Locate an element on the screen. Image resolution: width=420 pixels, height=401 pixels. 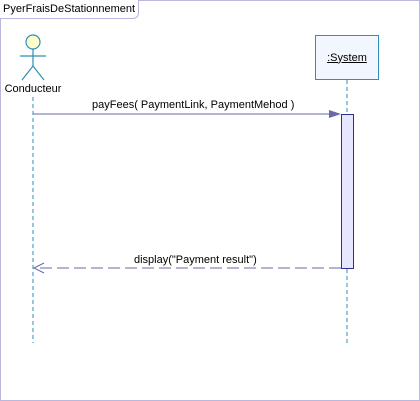
system-name-label: :System is located at coordinates (347, 57).